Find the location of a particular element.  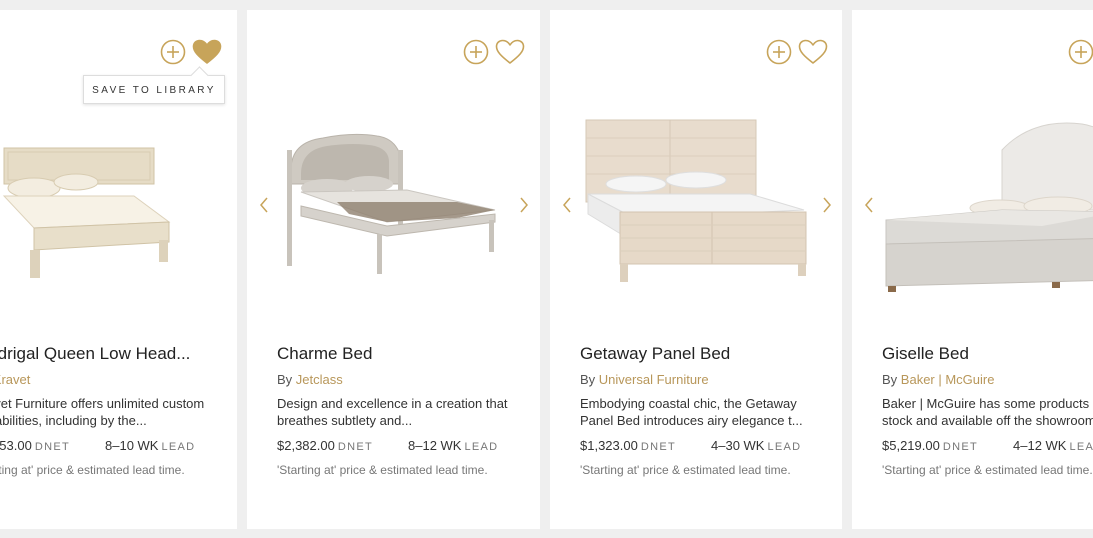

lead-time: 8–10 WK LEAD is located at coordinates (150, 445).